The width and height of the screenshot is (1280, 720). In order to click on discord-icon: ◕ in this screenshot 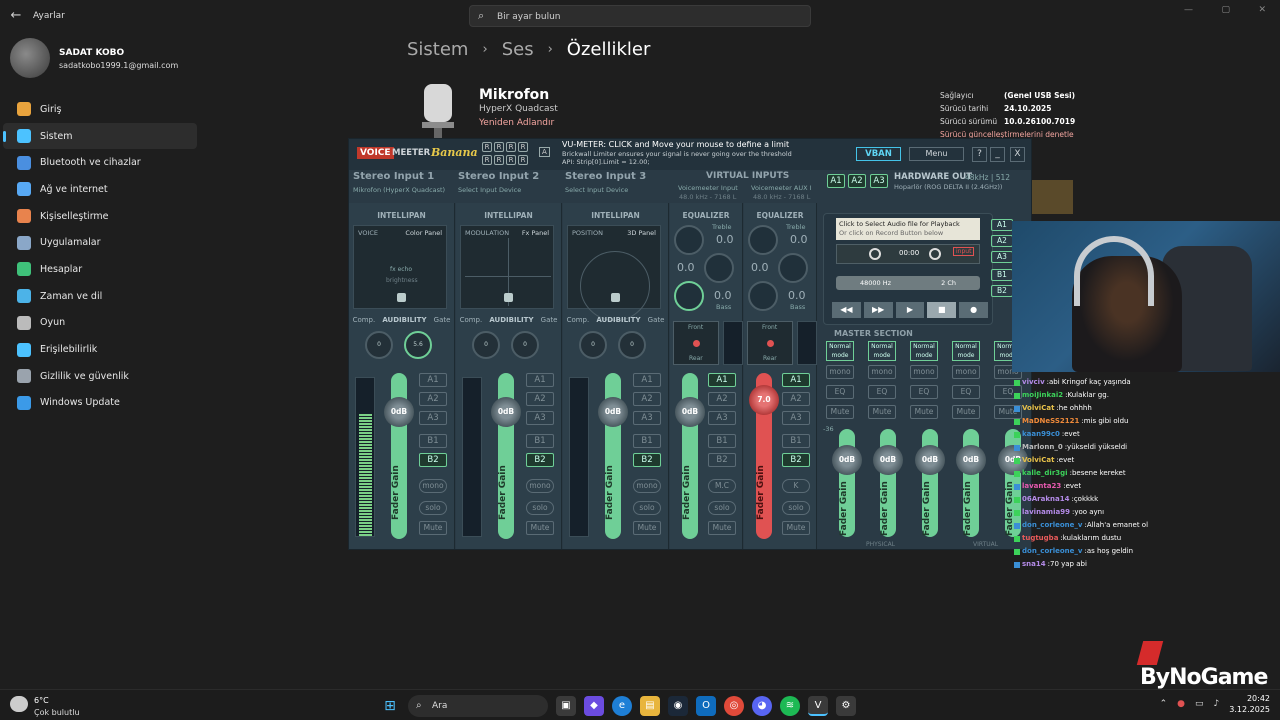, I will do `click(762, 706)`.